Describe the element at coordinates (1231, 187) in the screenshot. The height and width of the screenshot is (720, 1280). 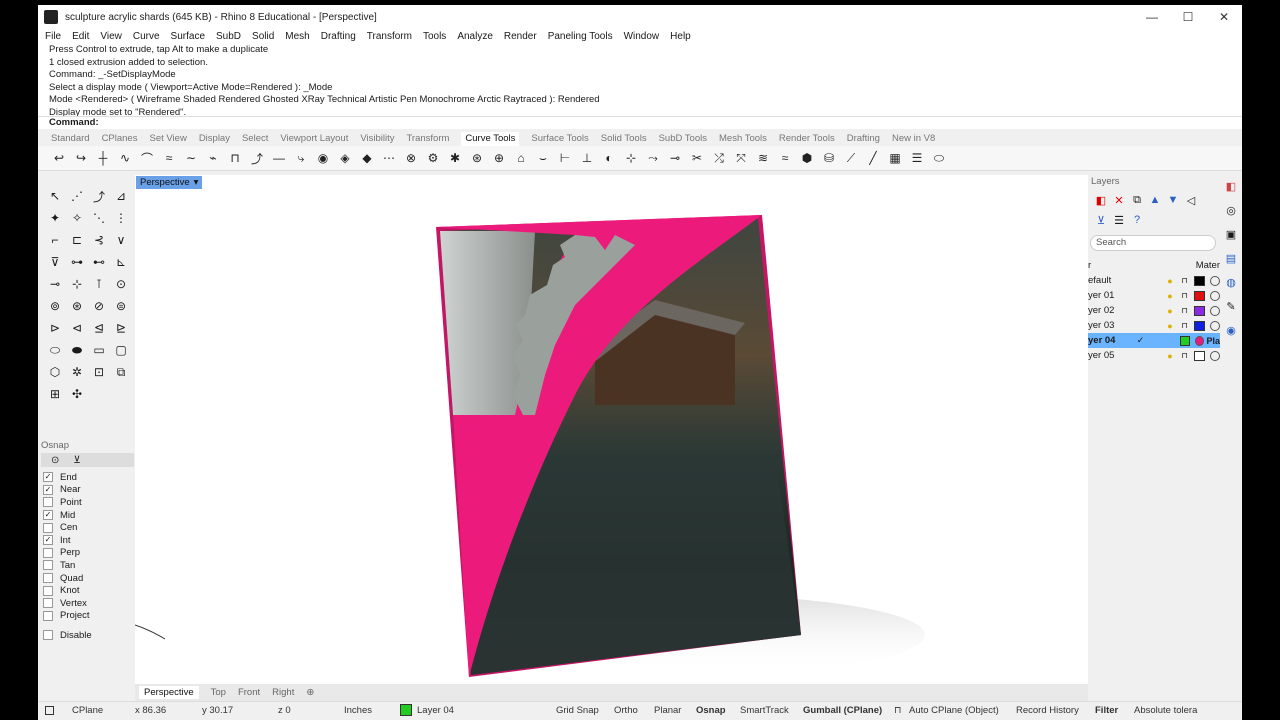
I see `layers-tab-icon: ◧` at that location.